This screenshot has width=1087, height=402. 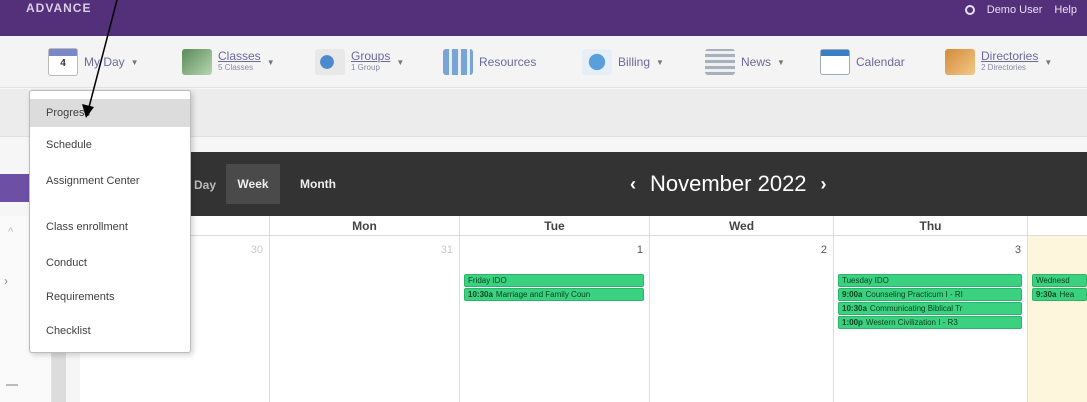 What do you see at coordinates (487, 280) in the screenshot?
I see `event-title: Friday IDO` at bounding box center [487, 280].